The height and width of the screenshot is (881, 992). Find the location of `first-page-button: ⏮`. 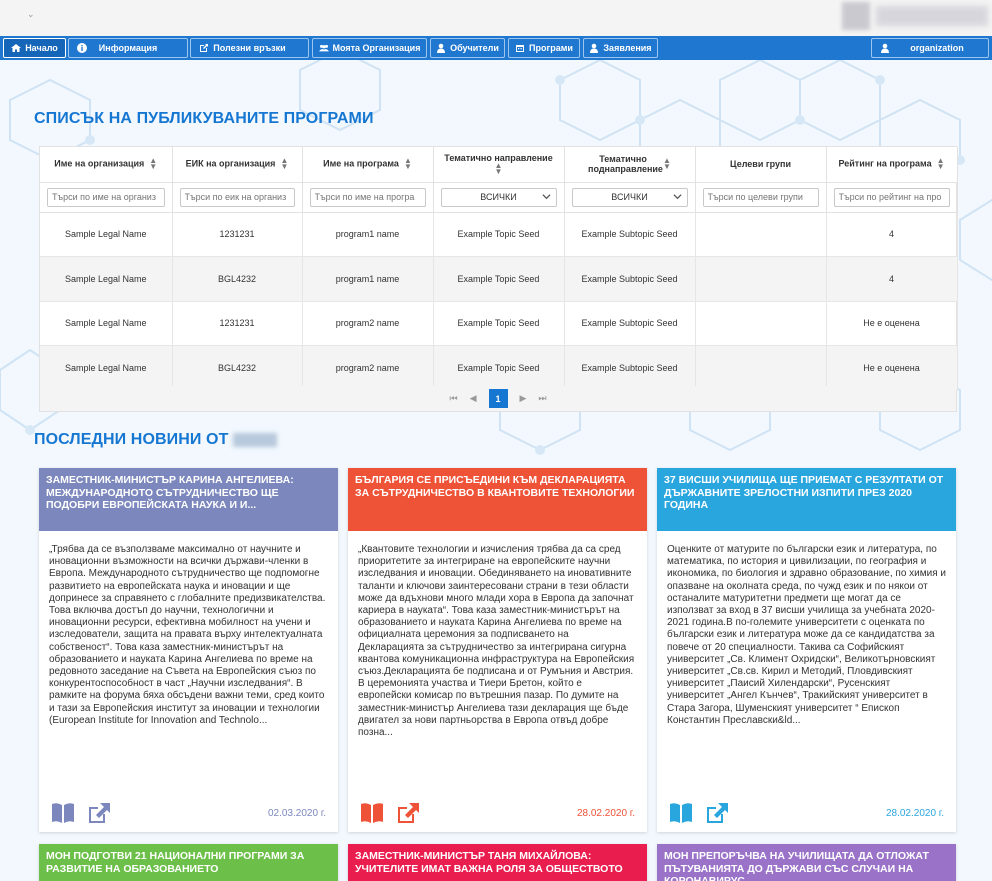

first-page-button: ⏮ is located at coordinates (453, 398).